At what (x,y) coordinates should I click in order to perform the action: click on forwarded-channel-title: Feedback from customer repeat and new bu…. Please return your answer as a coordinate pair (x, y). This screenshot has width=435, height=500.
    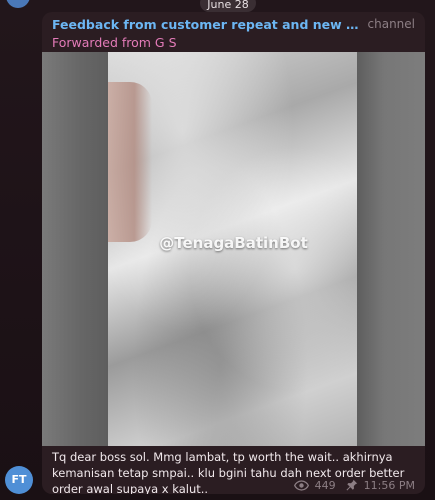
    Looking at the image, I should click on (209, 24).